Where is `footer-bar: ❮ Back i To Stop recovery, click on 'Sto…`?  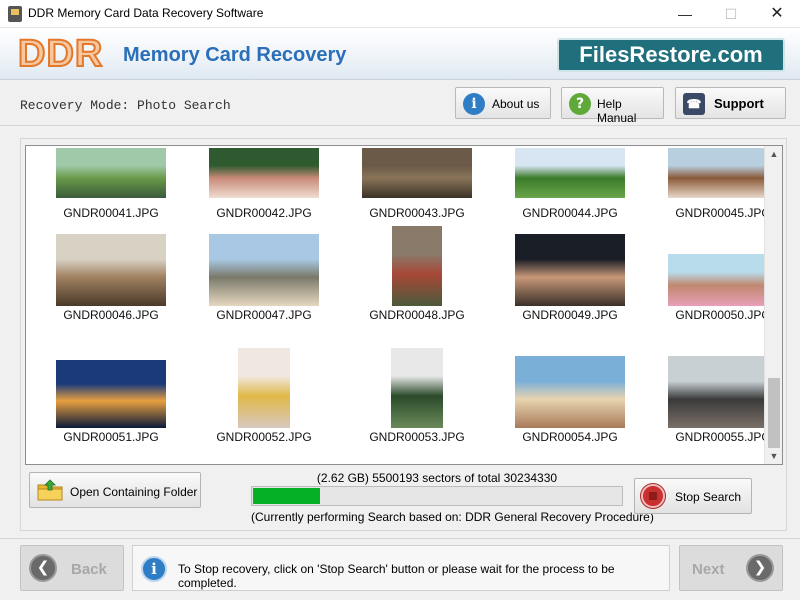
footer-bar: ❮ Back i To Stop recovery, click on 'Sto… is located at coordinates (400, 569).